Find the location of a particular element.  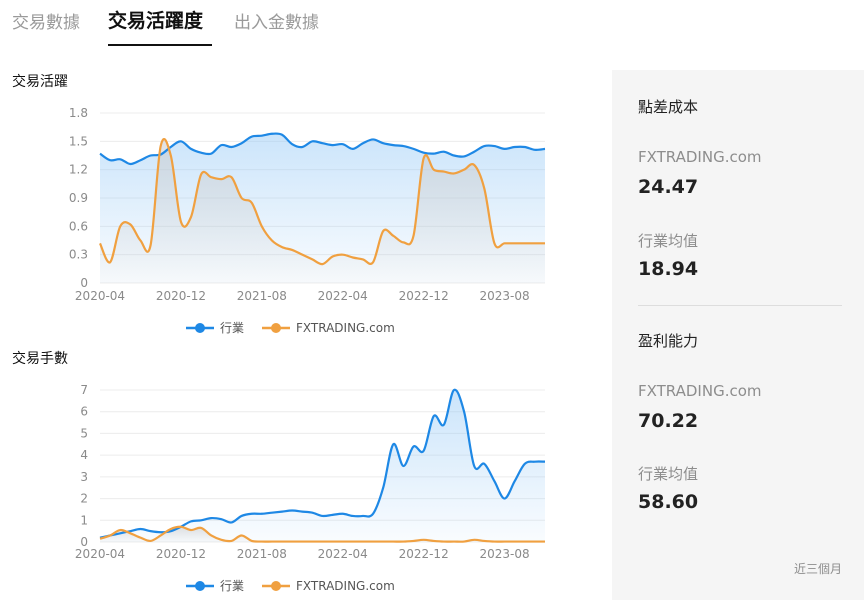

tab-trading-data: 交易數據 is located at coordinates (46, 20).